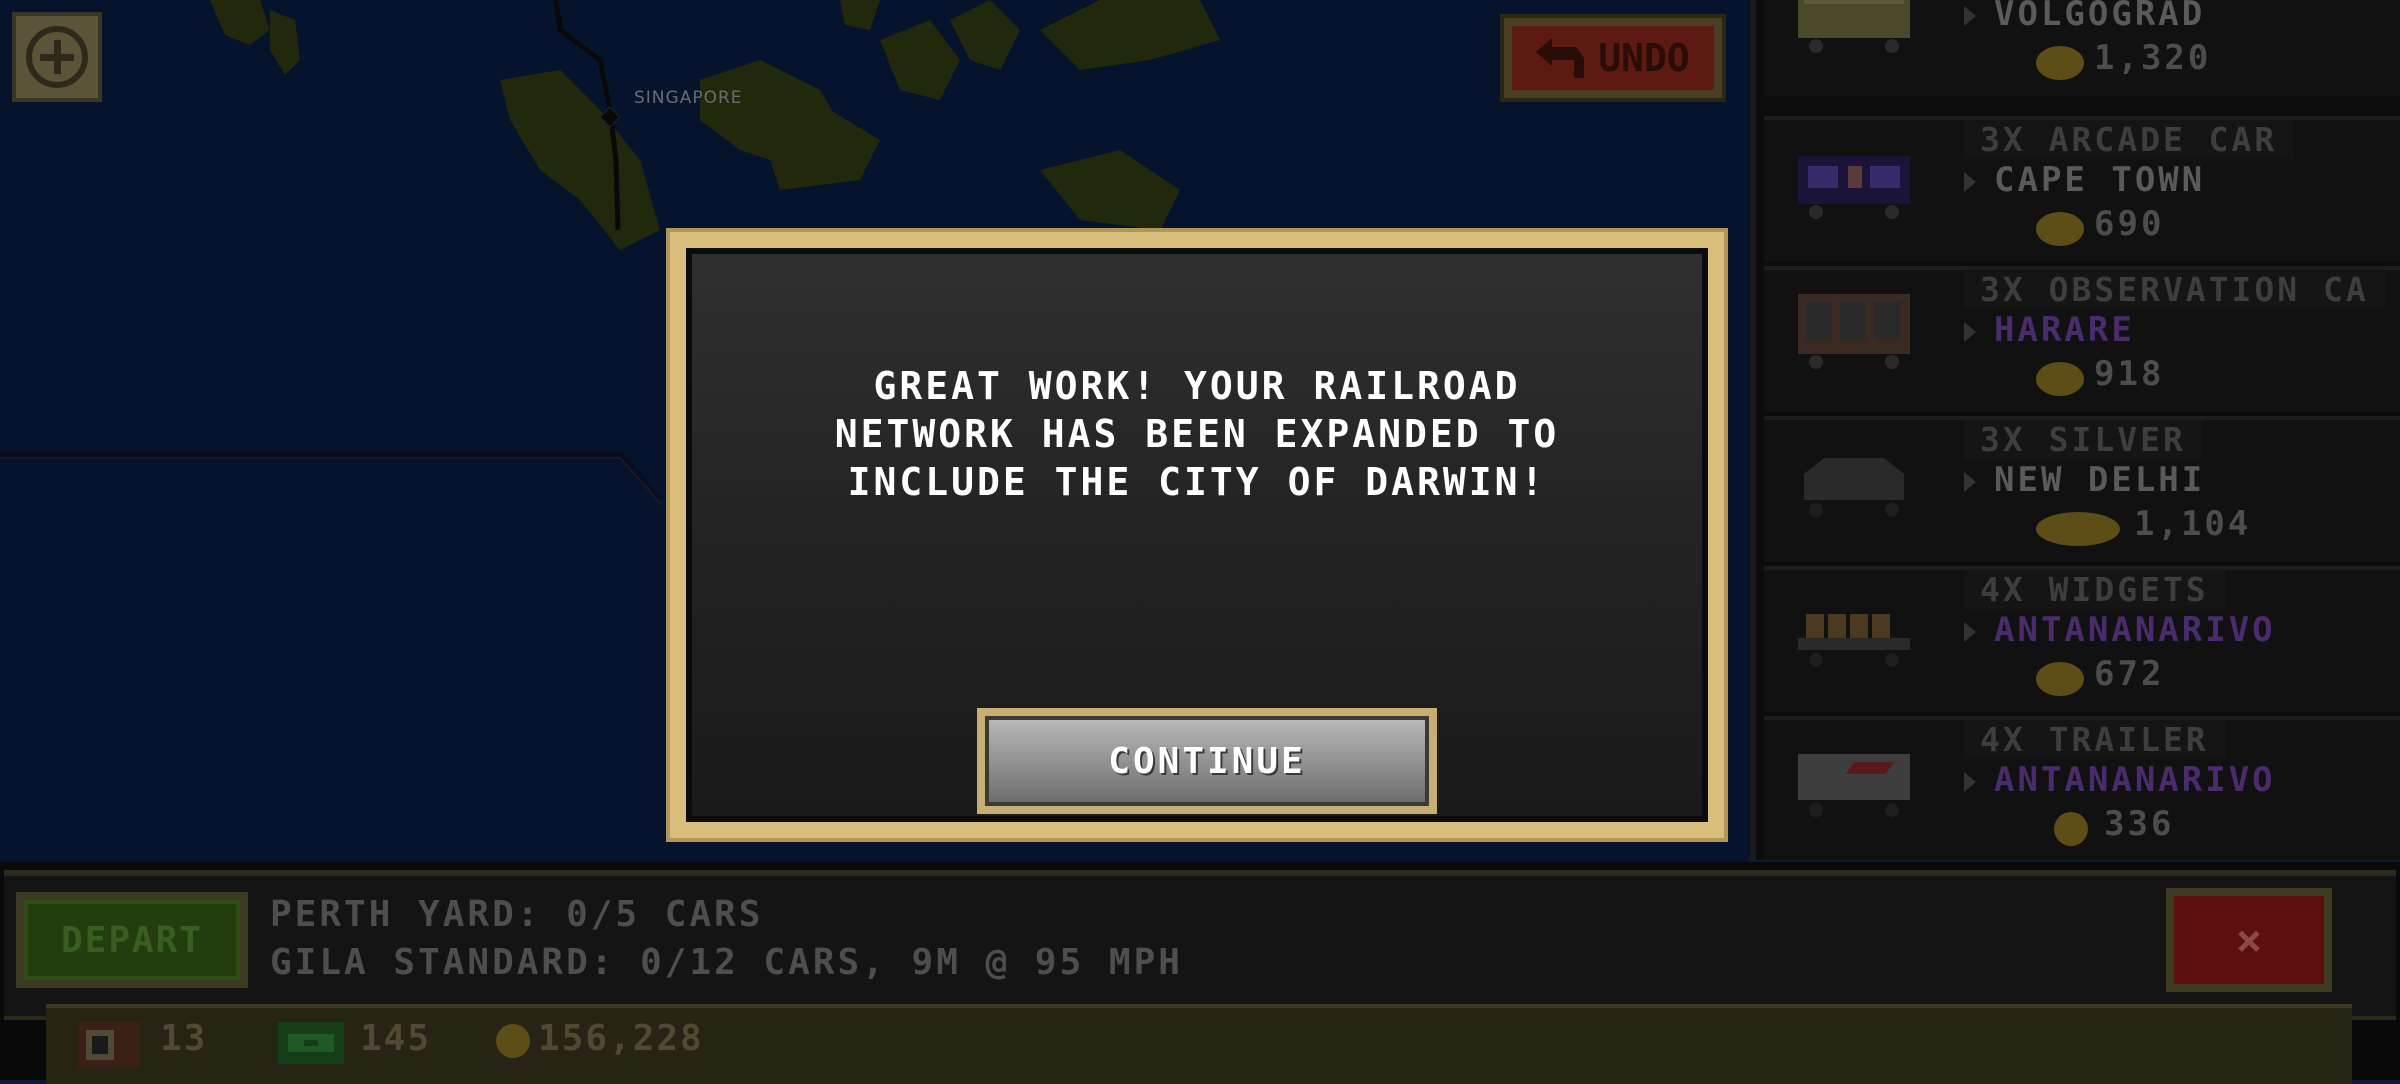 The width and height of the screenshot is (2400, 1084). I want to click on cargo-card: 3X ARCADE CAR CAPE TOWN 690, so click(2082, 189).